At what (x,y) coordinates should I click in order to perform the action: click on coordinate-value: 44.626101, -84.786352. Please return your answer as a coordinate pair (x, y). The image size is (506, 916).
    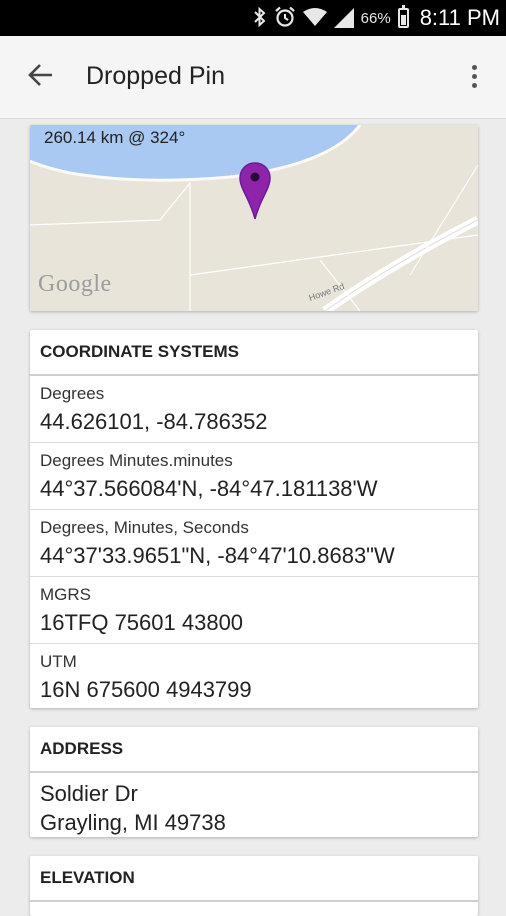
    Looking at the image, I should click on (154, 421).